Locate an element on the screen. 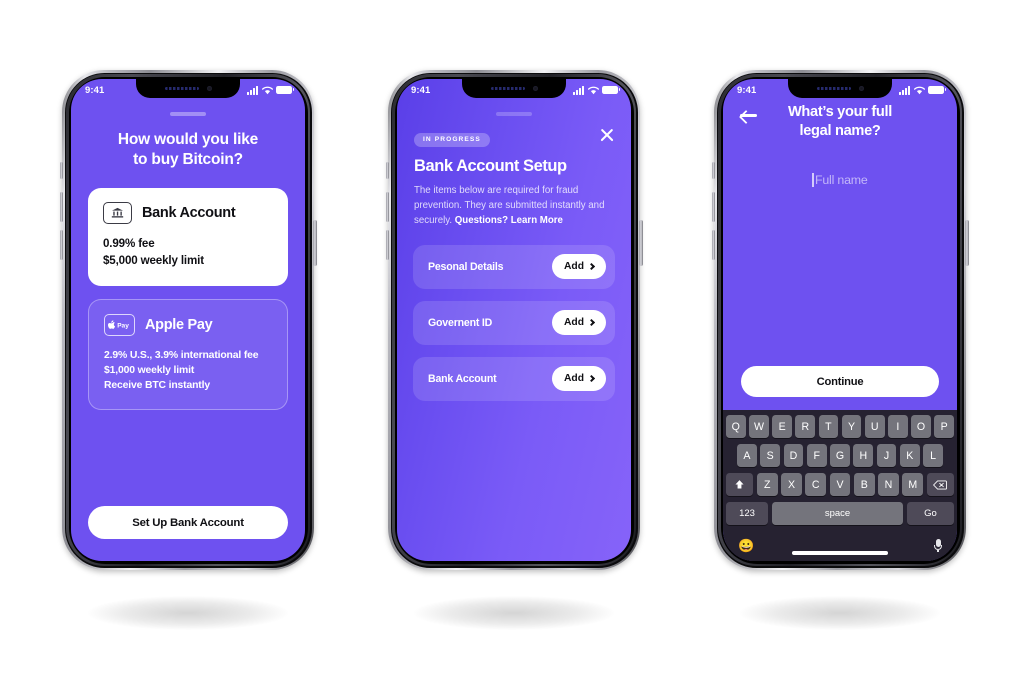 The image size is (1024, 683). close-icon is located at coordinates (606, 134).